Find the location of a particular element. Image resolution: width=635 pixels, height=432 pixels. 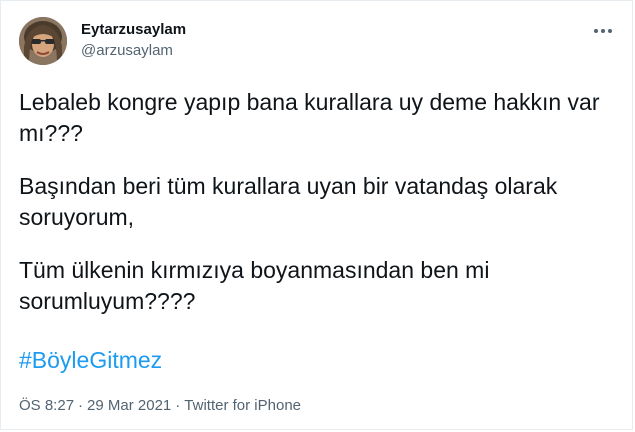

hashtag-link: #BöyleGitmez is located at coordinates (90, 360).